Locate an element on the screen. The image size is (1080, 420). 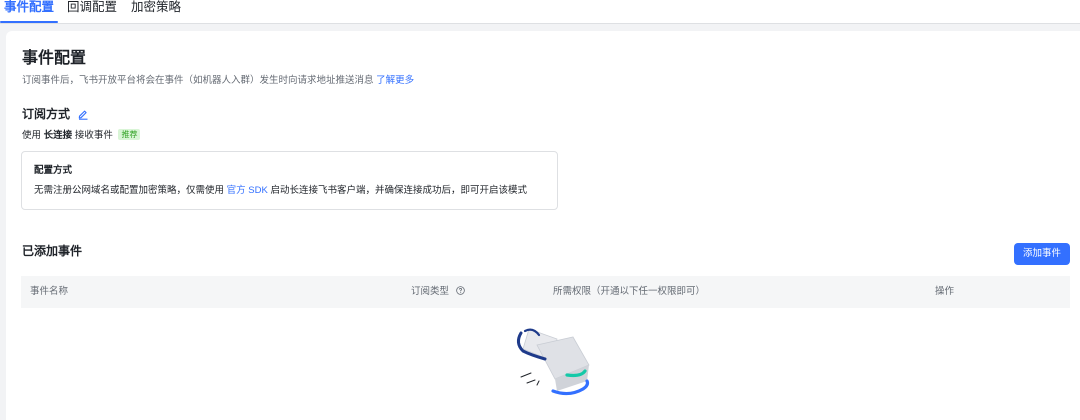
tab-label: 事件配置 is located at coordinates (29, 7).